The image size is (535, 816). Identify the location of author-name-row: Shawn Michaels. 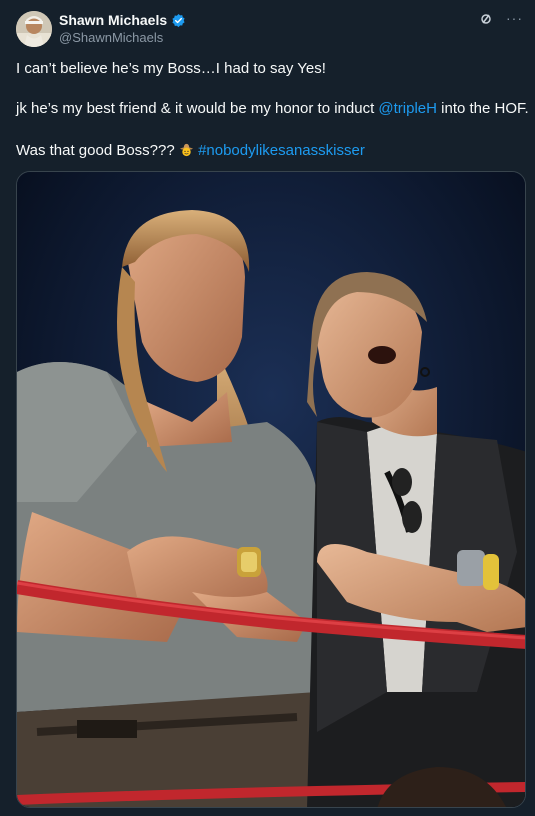
(122, 20).